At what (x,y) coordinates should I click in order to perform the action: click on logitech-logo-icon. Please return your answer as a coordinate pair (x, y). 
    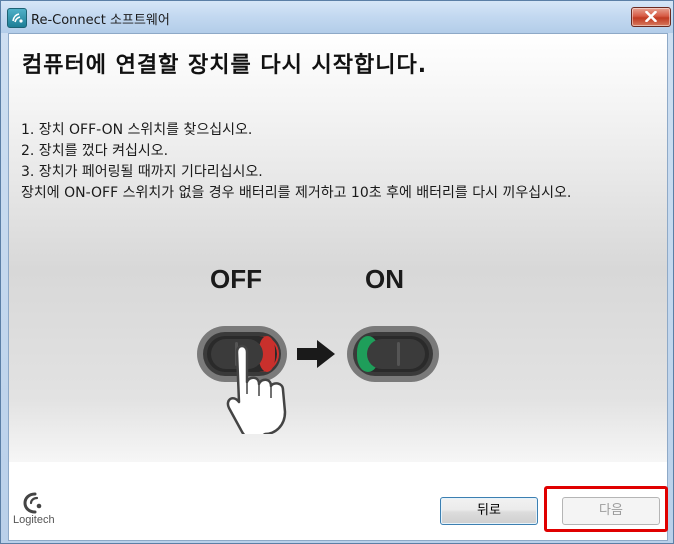
    Looking at the image, I should click on (32, 503).